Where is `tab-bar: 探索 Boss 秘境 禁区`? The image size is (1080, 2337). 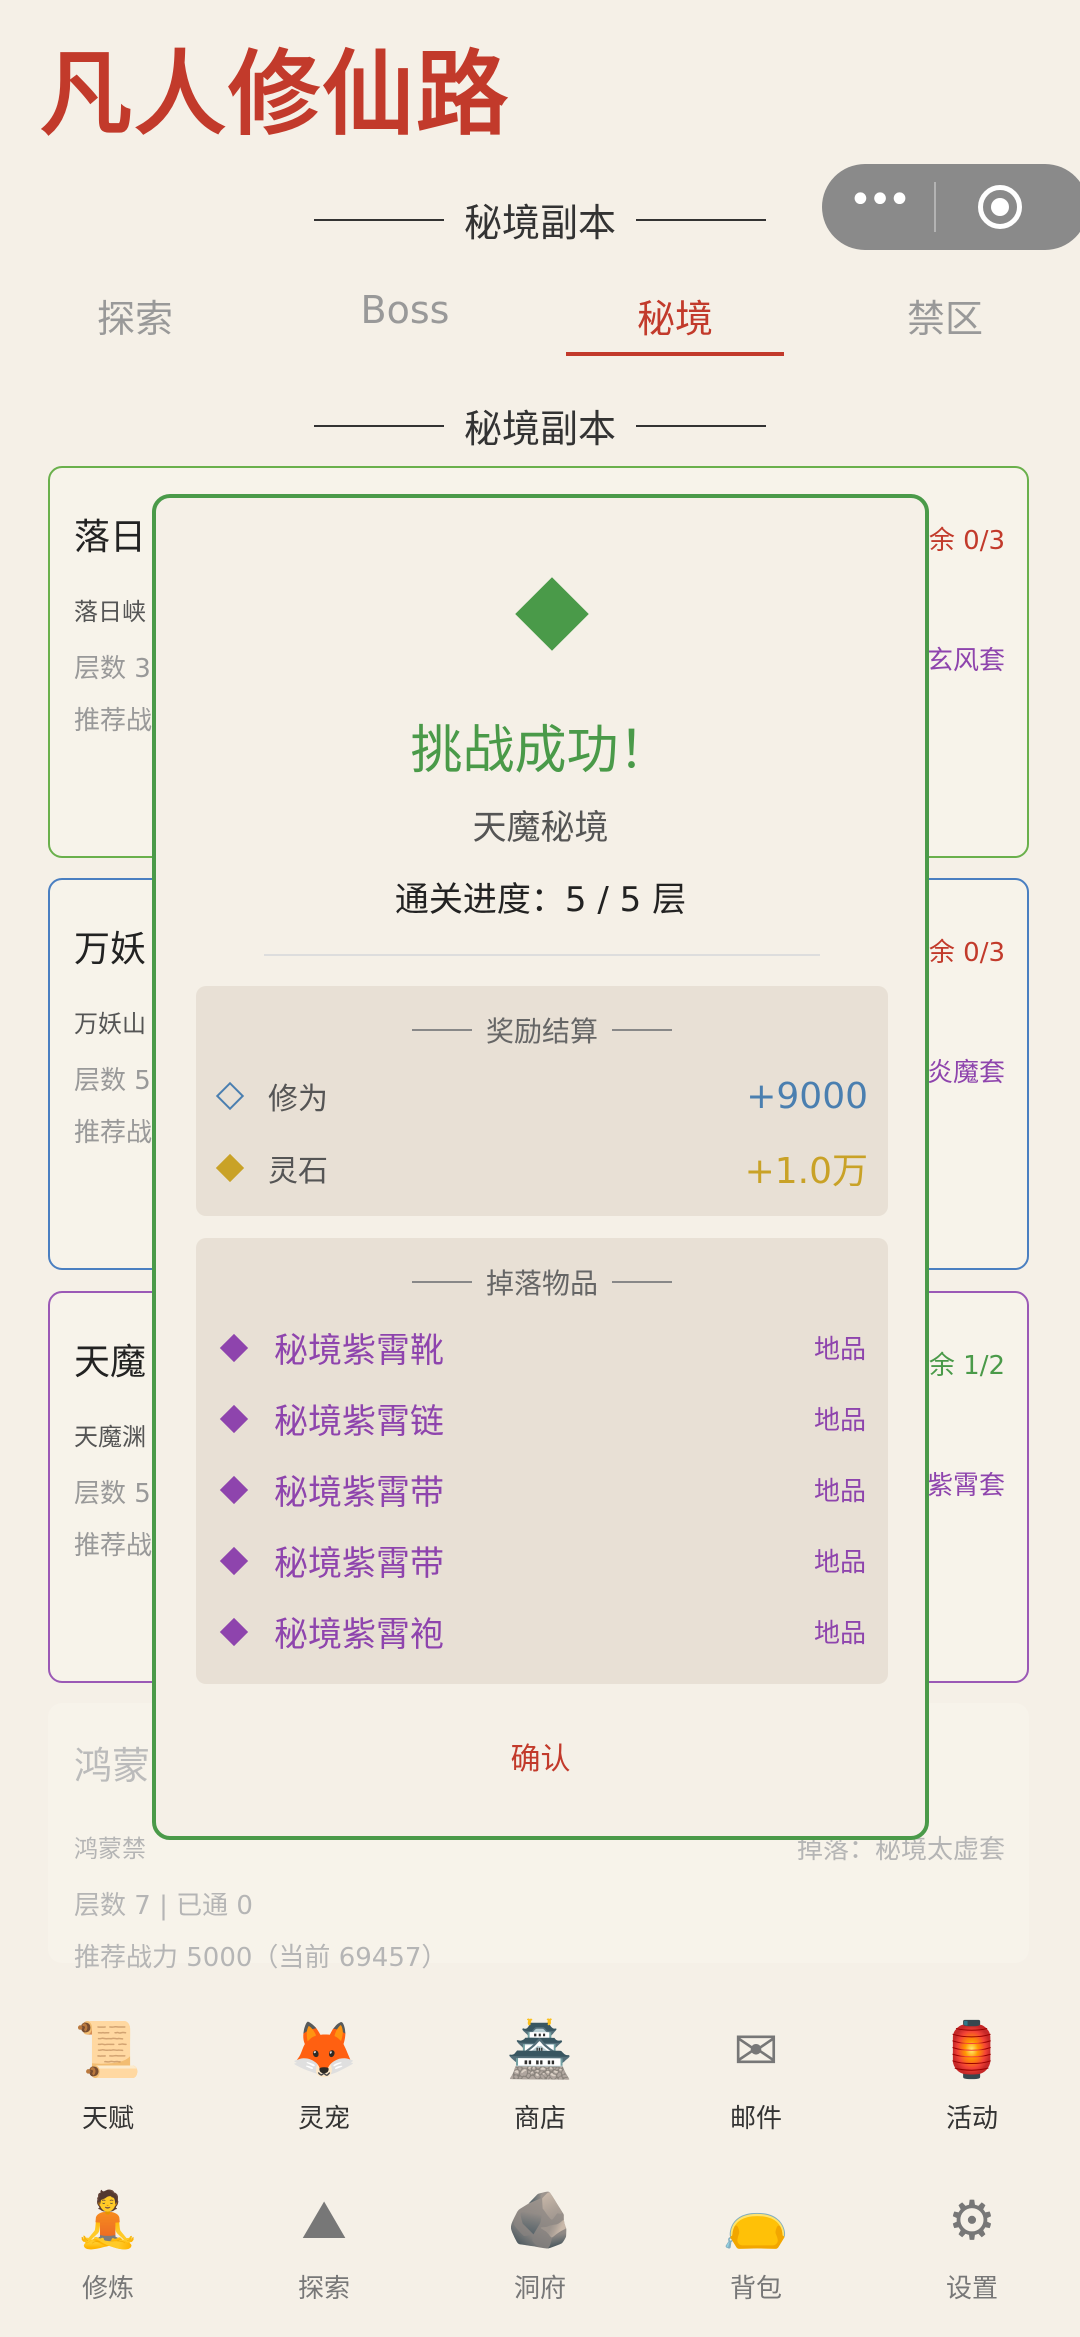 tab-bar: 探索 Boss 秘境 禁区 is located at coordinates (540, 318).